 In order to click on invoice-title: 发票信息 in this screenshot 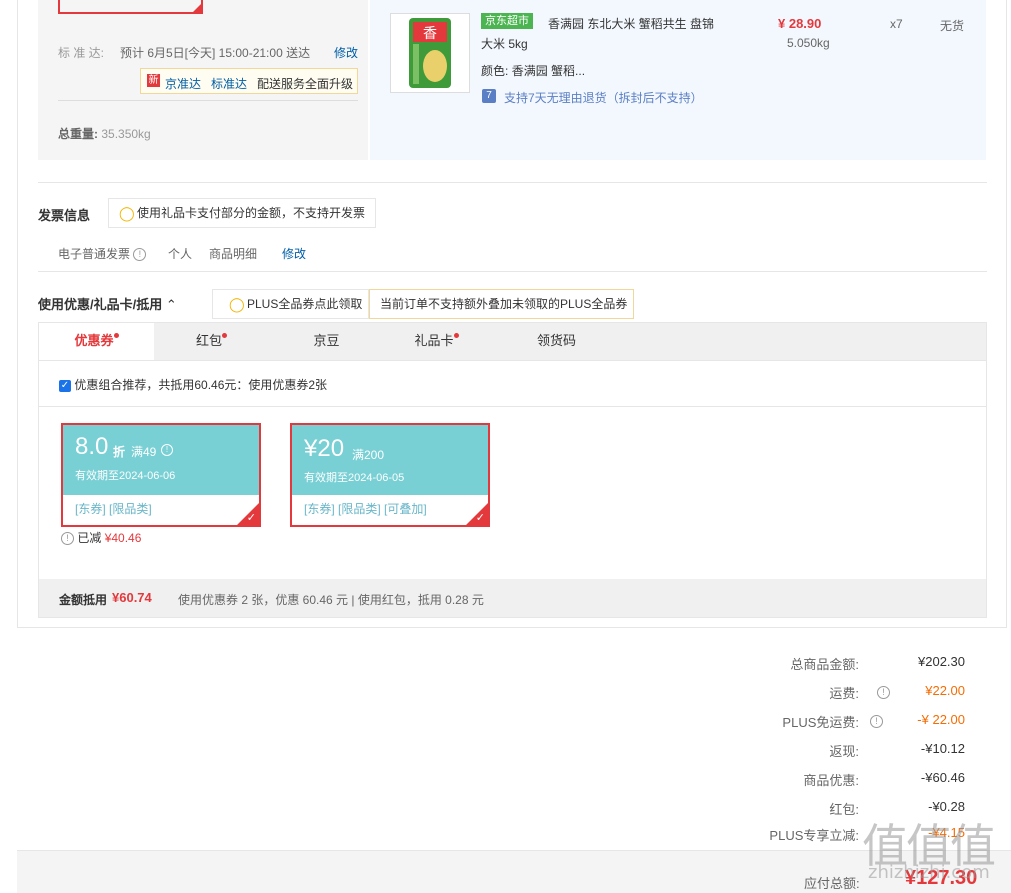, I will do `click(64, 215)`.